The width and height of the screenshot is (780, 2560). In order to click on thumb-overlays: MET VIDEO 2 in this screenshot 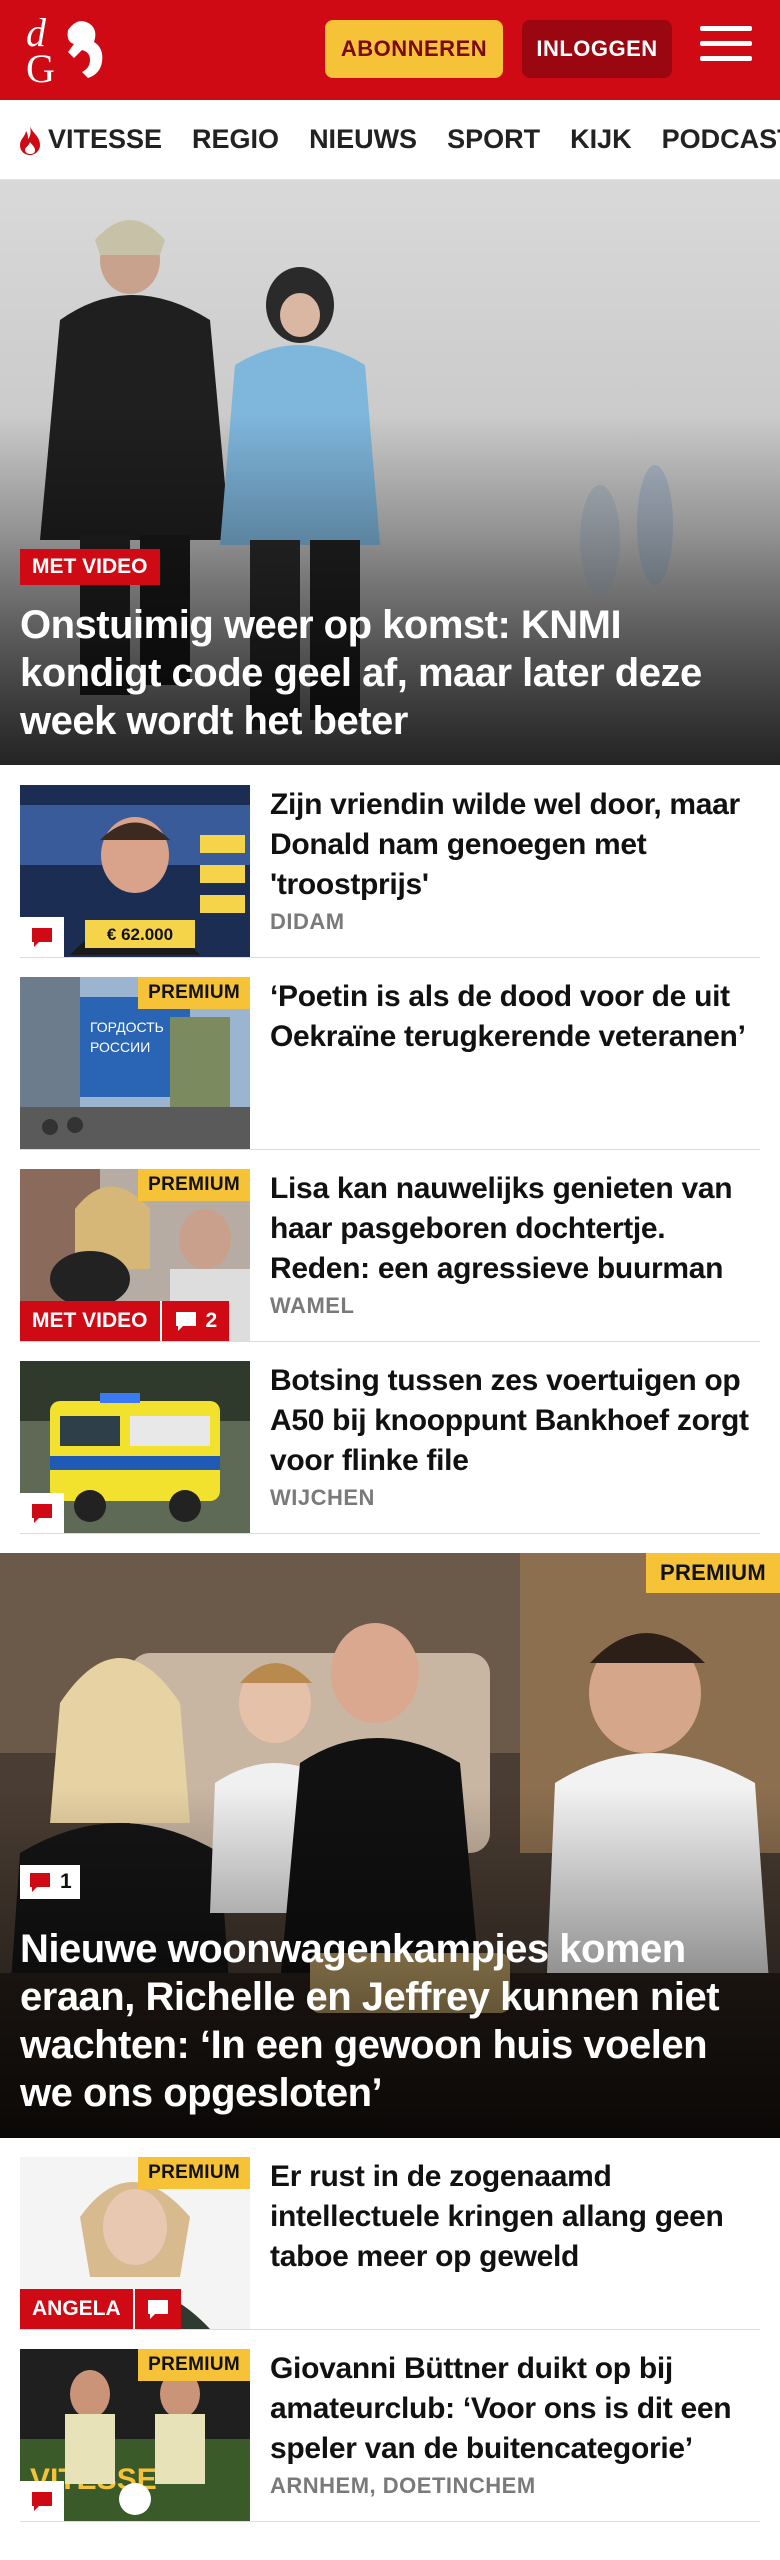, I will do `click(125, 1321)`.